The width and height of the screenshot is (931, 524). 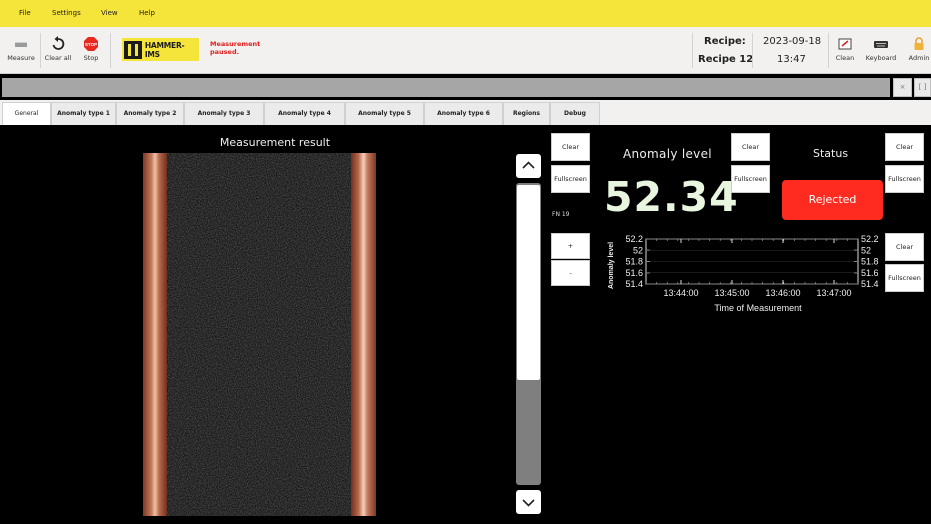 What do you see at coordinates (147, 13) in the screenshot?
I see `menu-help: Help` at bounding box center [147, 13].